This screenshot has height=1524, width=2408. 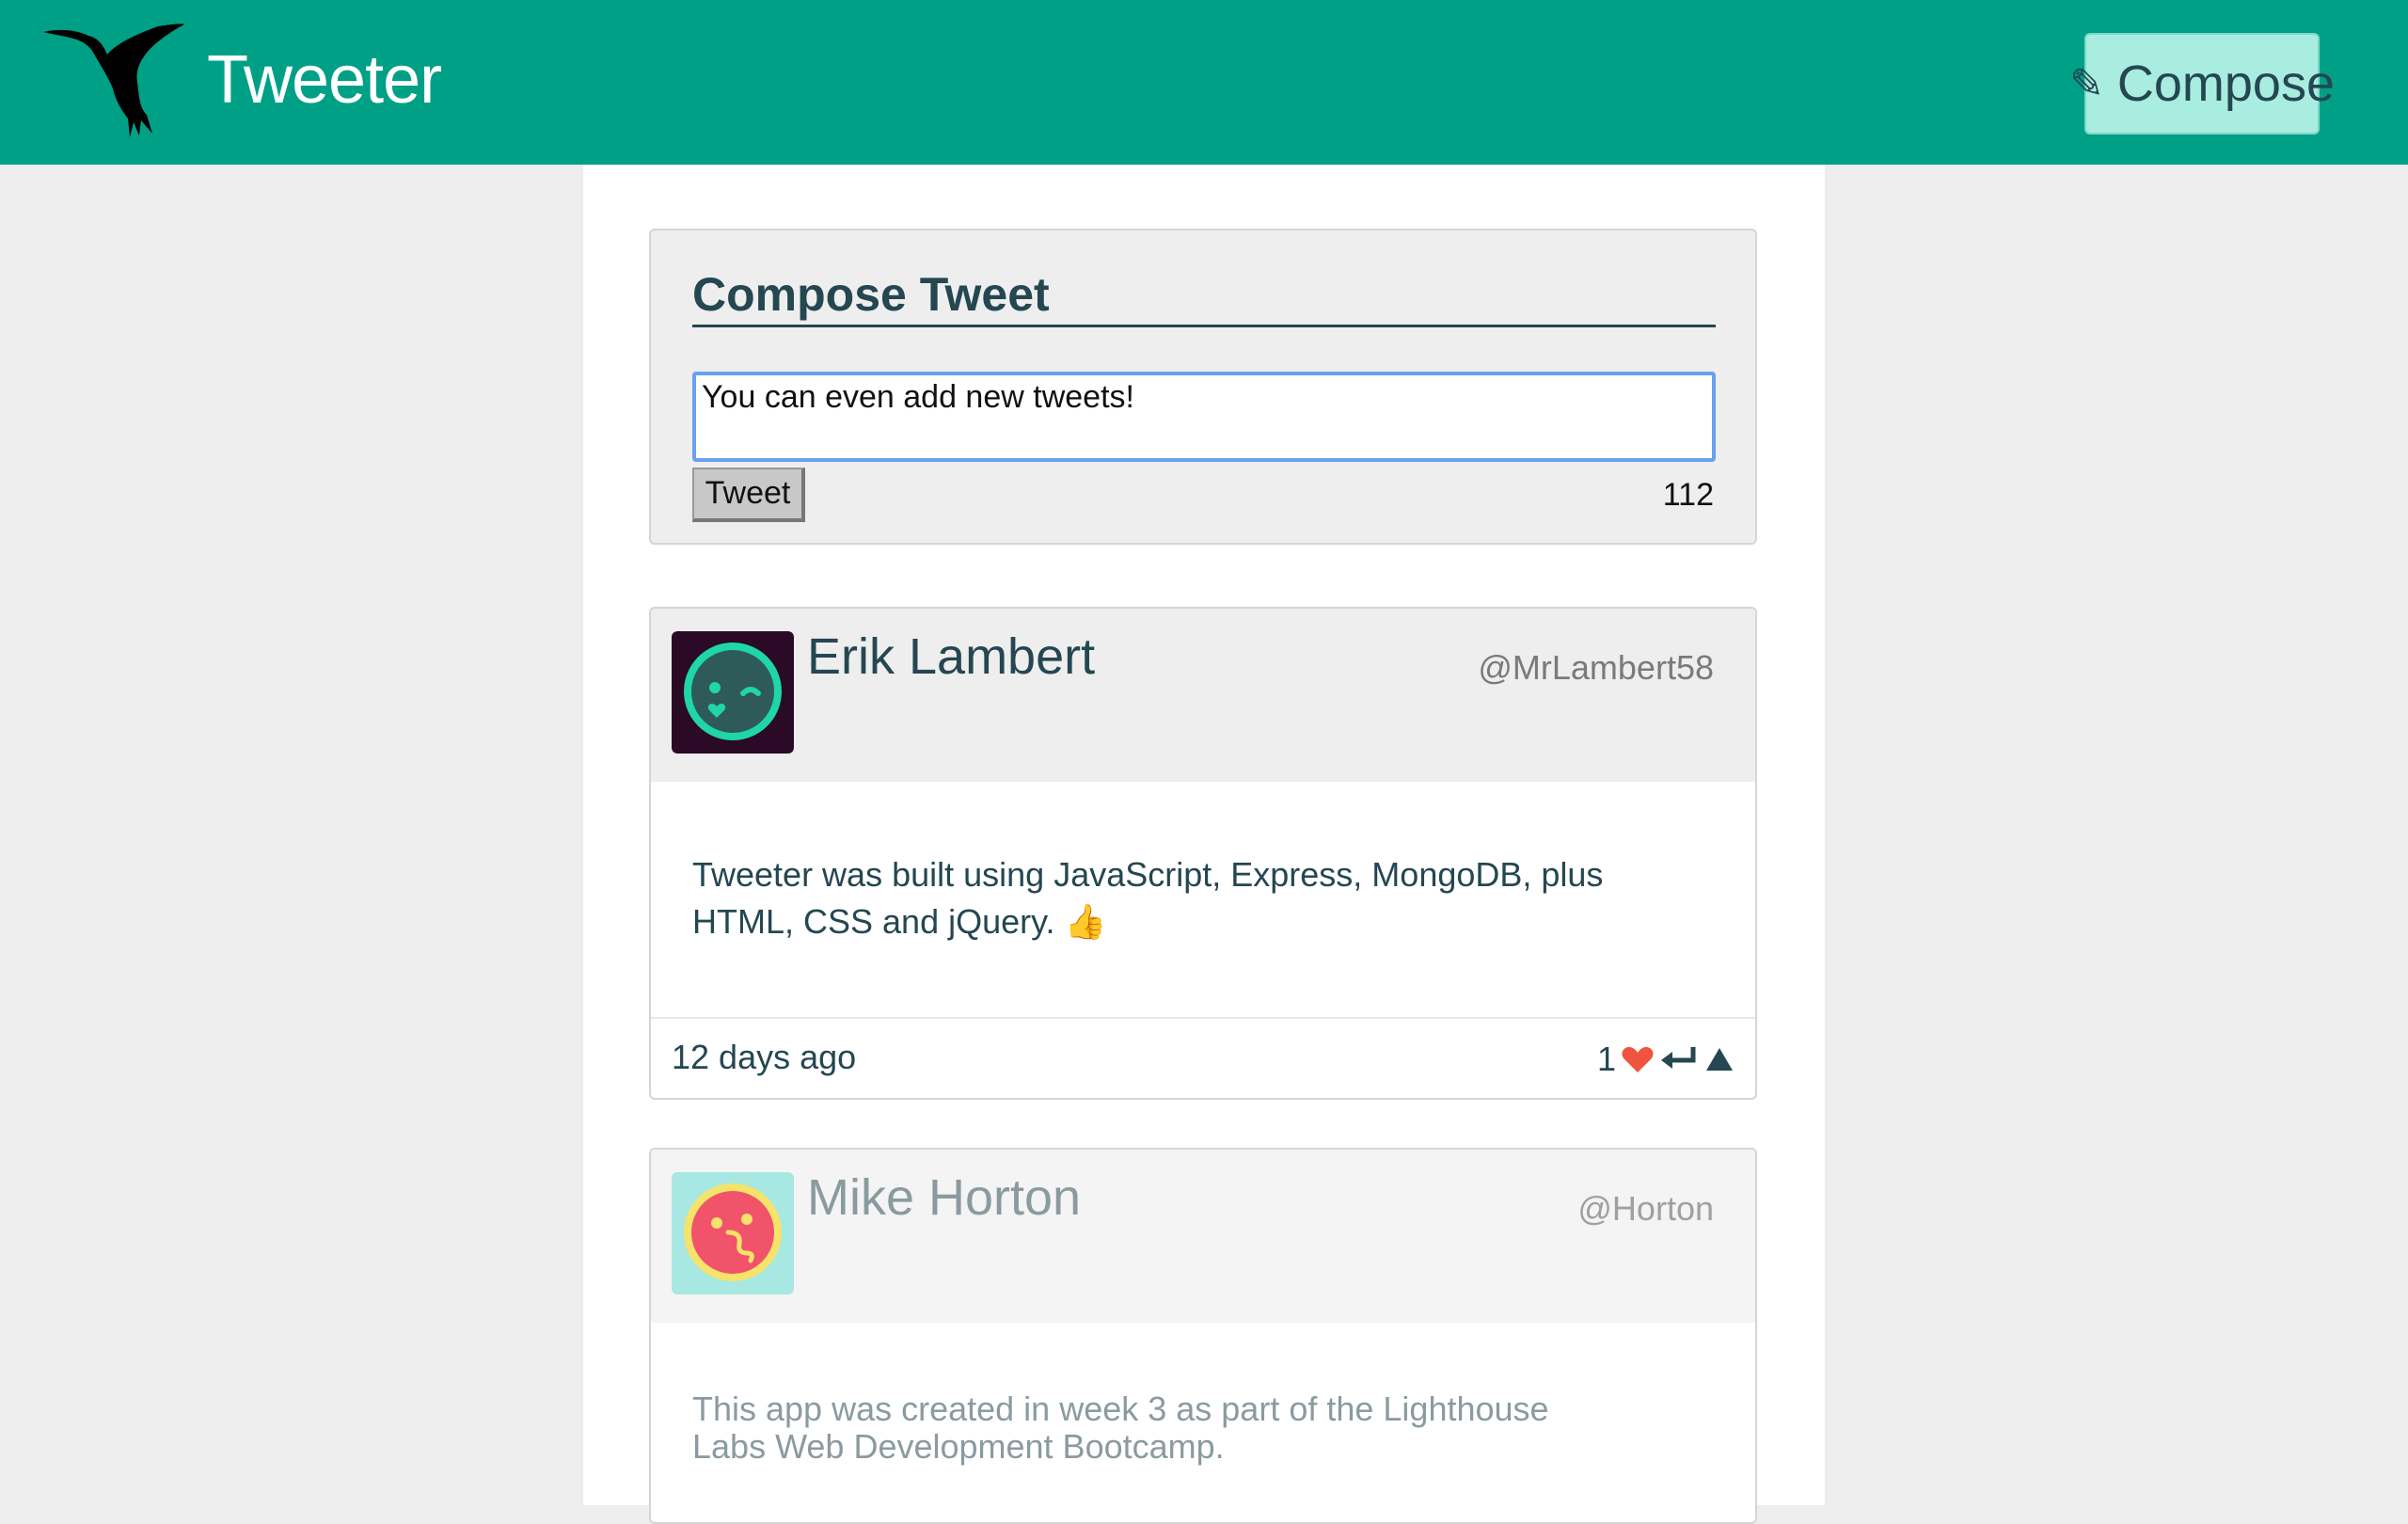 What do you see at coordinates (1204, 417) in the screenshot?
I see `tweet-input` at bounding box center [1204, 417].